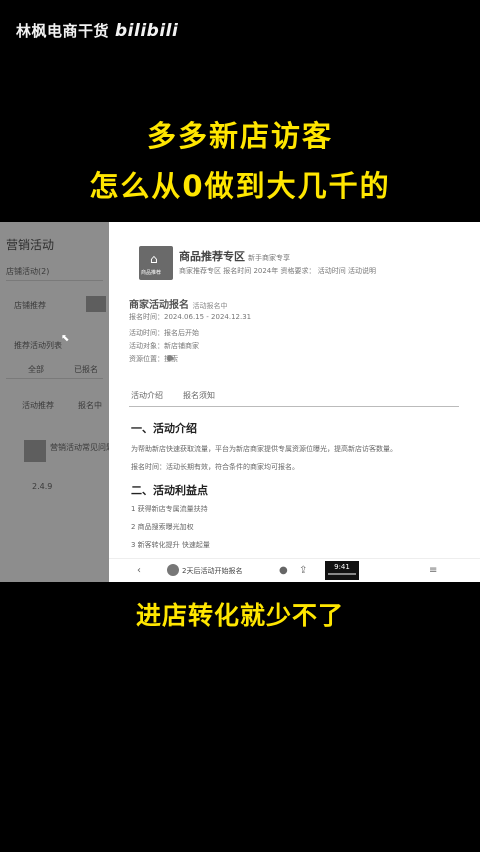 The image size is (480, 852). Describe the element at coordinates (139, 570) in the screenshot. I see `chevron-left-icon: ‹` at that location.